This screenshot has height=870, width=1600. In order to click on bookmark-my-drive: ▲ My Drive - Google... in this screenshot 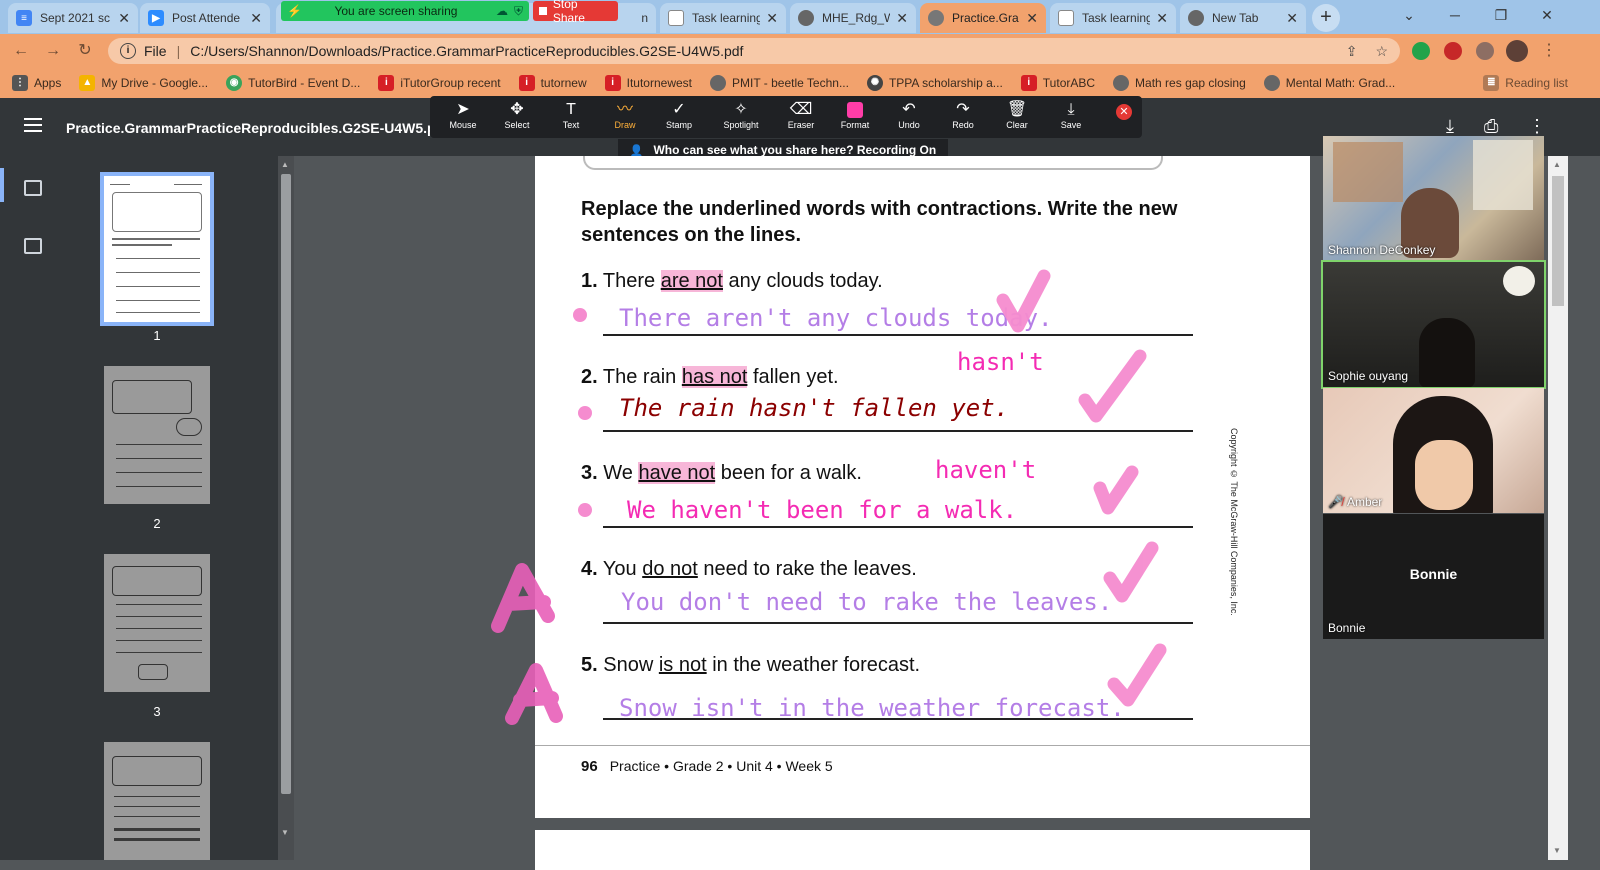, I will do `click(143, 83)`.